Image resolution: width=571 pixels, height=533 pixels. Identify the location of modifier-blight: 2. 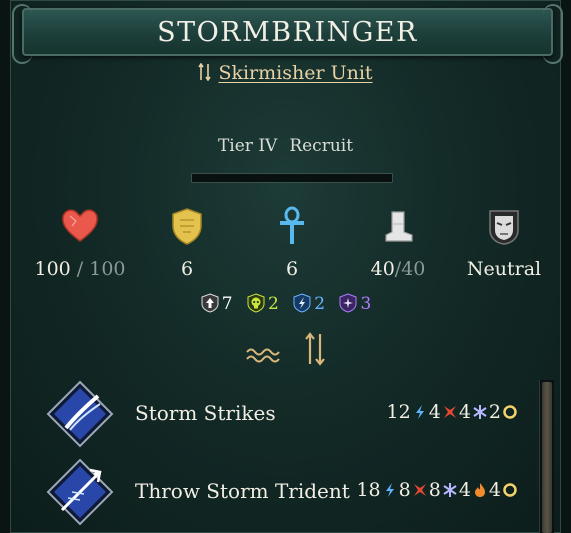
(262, 303).